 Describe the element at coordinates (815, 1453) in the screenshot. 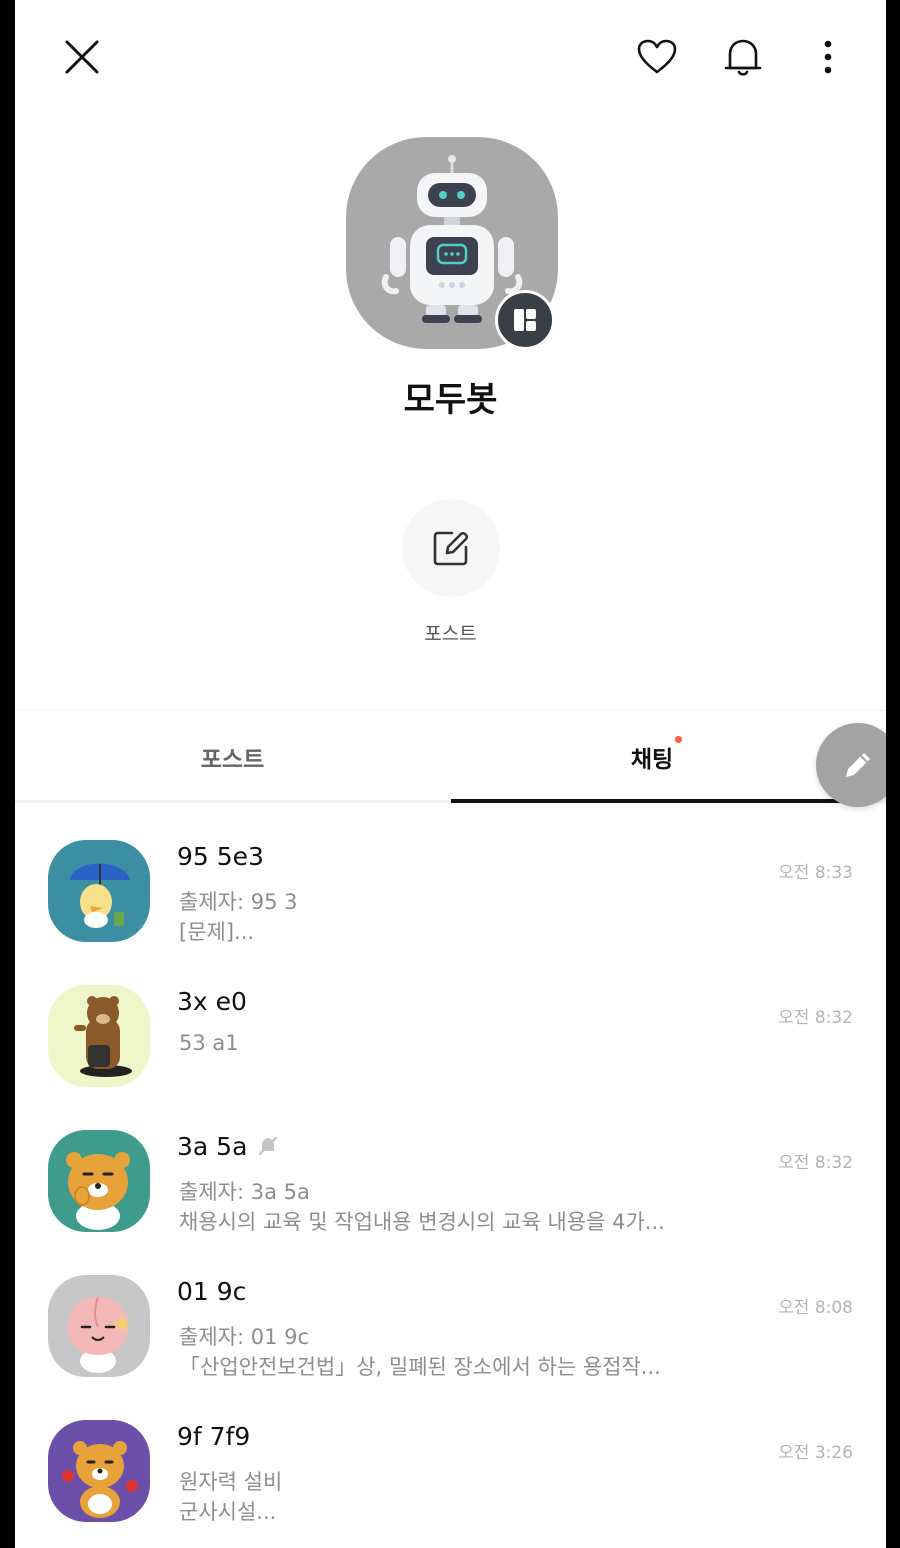

I see `chat-time: 오전 3:26` at that location.